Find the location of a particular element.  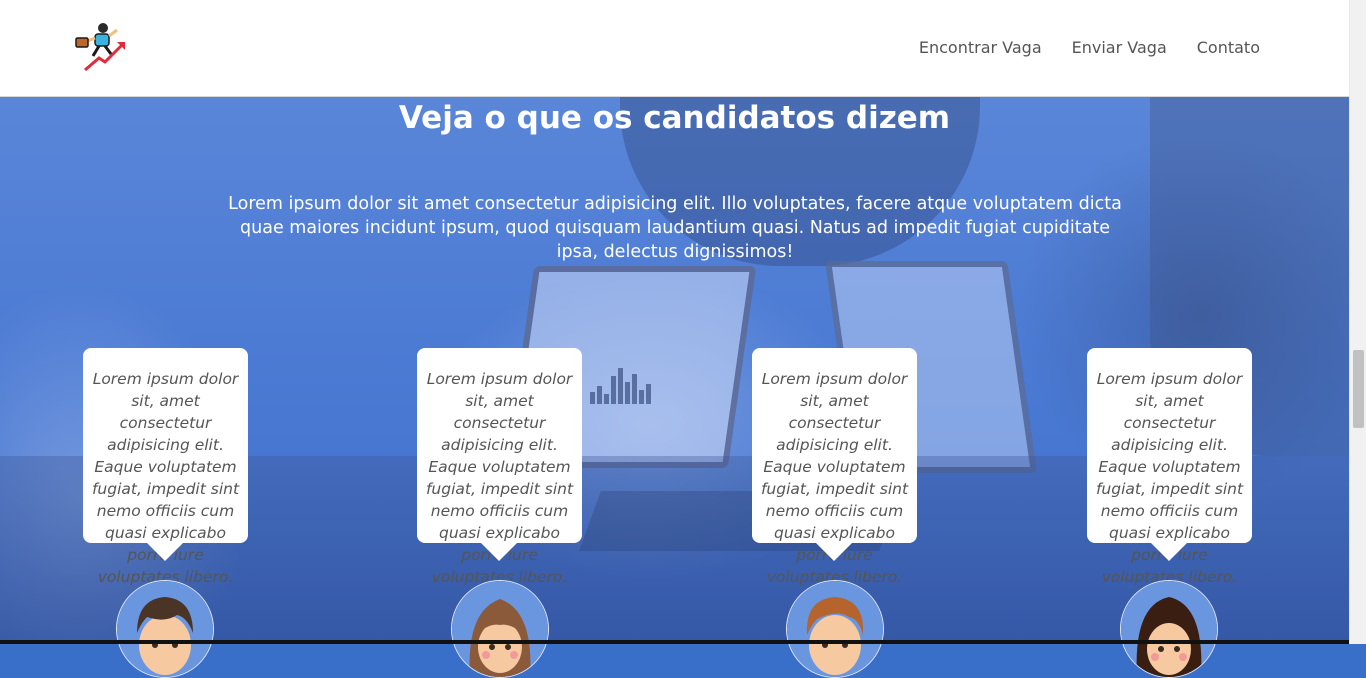

page-bottom-edge is located at coordinates (674, 642).